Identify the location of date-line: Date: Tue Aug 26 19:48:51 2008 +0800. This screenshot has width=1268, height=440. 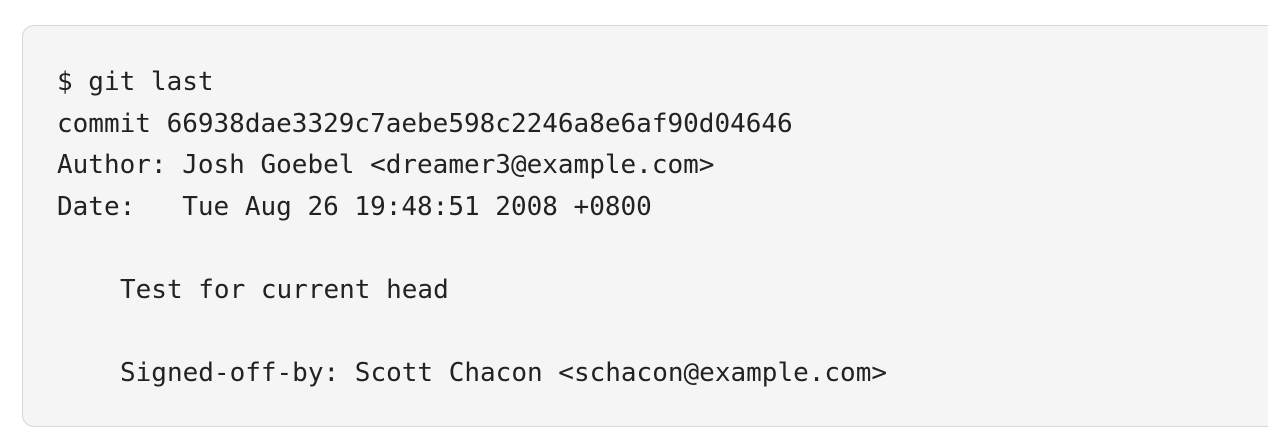
(354, 206).